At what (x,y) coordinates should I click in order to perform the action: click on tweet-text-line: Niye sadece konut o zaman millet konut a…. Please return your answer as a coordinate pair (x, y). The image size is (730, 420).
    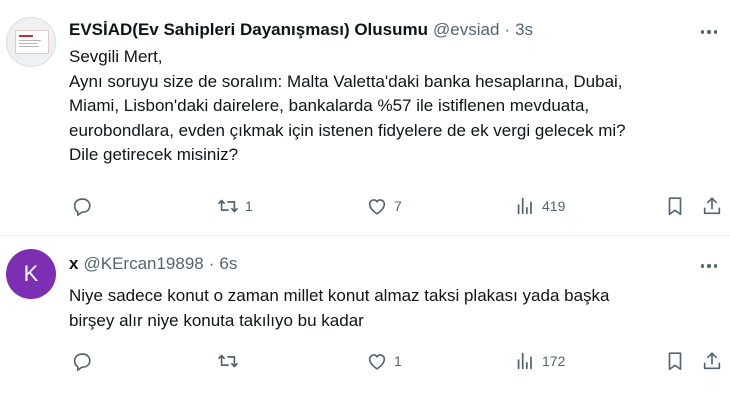
    Looking at the image, I should click on (339, 295).